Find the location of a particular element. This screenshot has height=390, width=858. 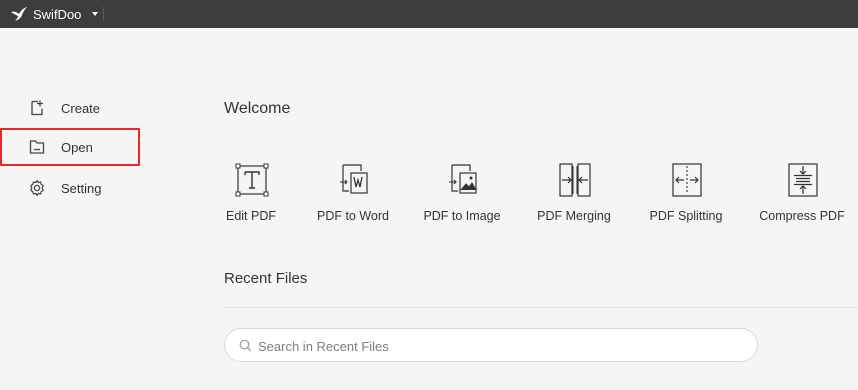

tool-label: PDF to Image is located at coordinates (462, 216).